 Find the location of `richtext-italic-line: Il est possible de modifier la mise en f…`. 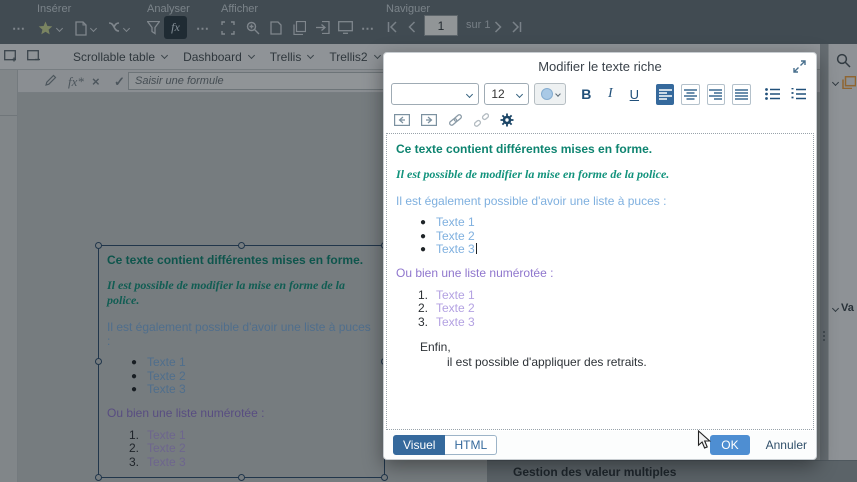

richtext-italic-line: Il est possible de modifier la mise en f… is located at coordinates (533, 174).